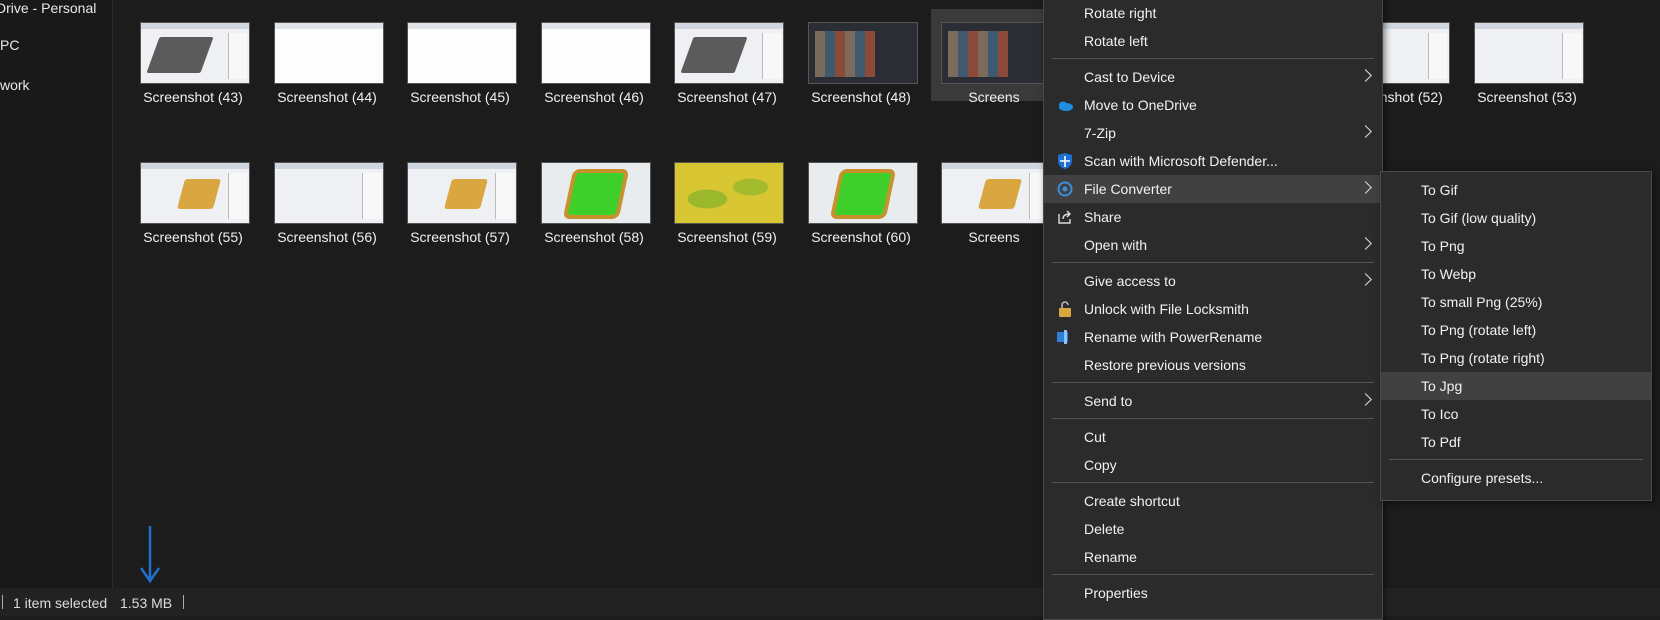 The width and height of the screenshot is (1660, 620). What do you see at coordinates (1213, 593) in the screenshot?
I see `menu-item-properties: Properties` at bounding box center [1213, 593].